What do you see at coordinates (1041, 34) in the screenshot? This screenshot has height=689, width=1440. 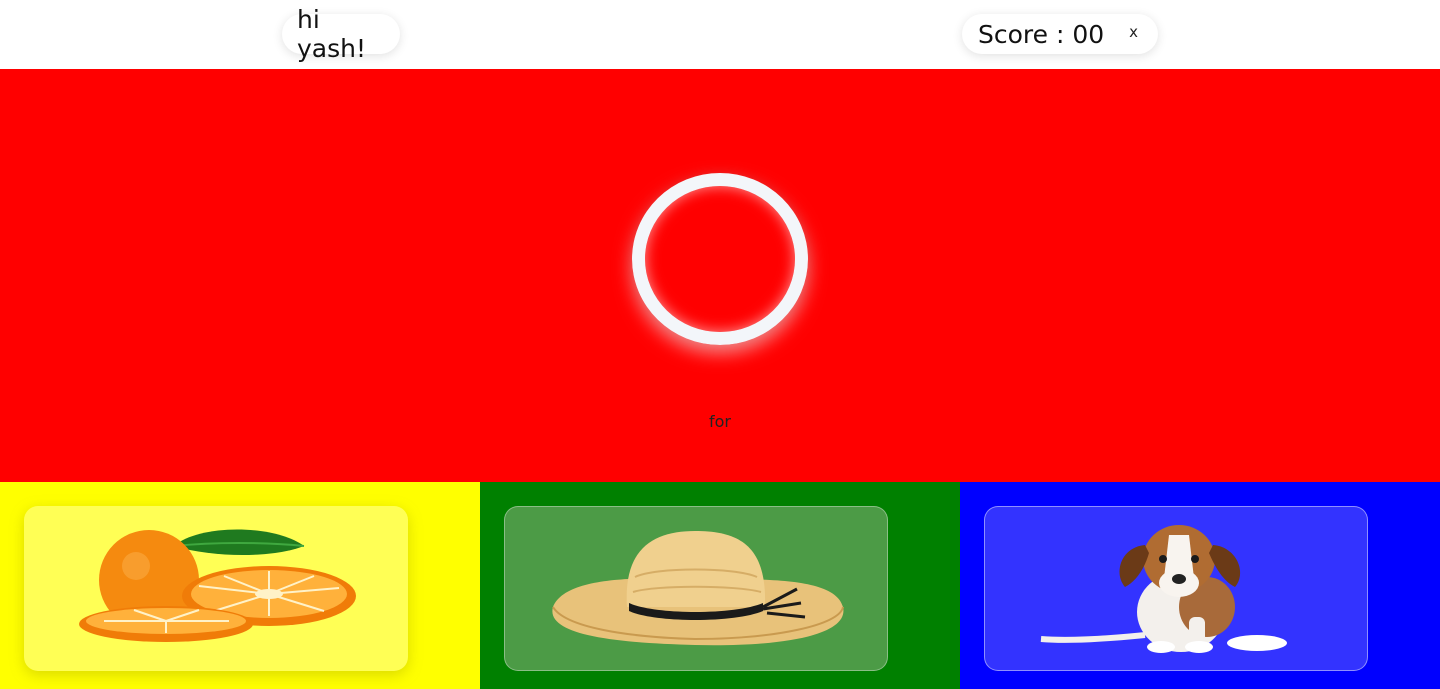 I see `score-text: Score : 00` at bounding box center [1041, 34].